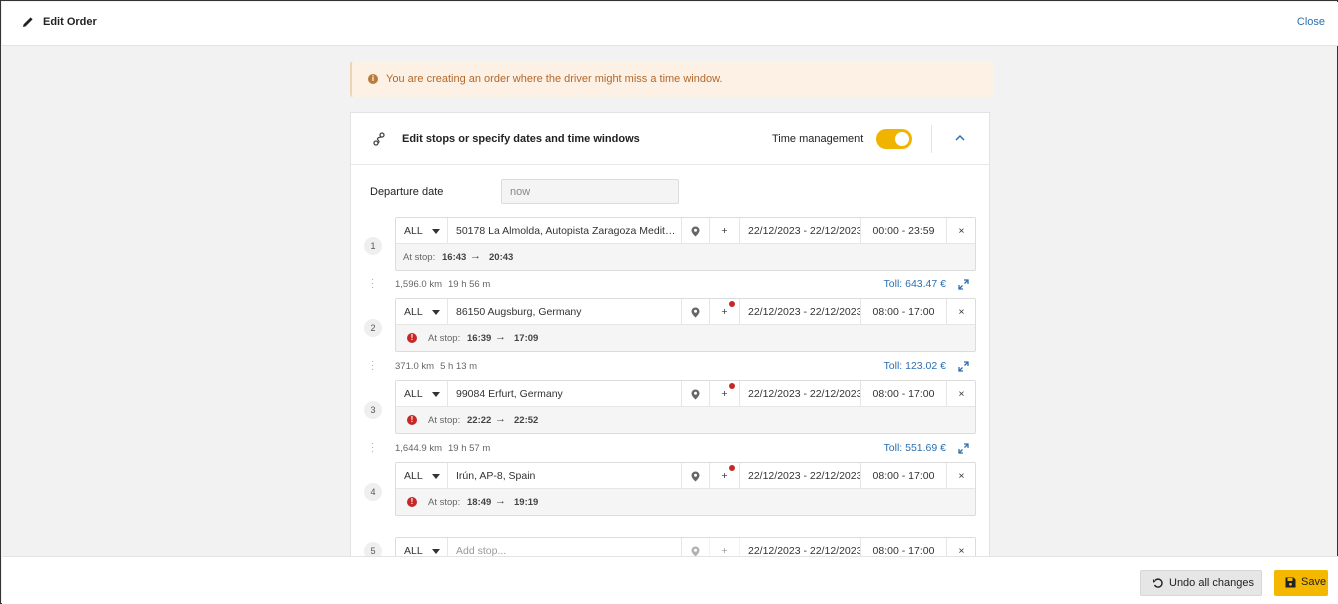 The width and height of the screenshot is (1338, 604). I want to click on segment-toll: Toll: 123.02 €, so click(915, 366).